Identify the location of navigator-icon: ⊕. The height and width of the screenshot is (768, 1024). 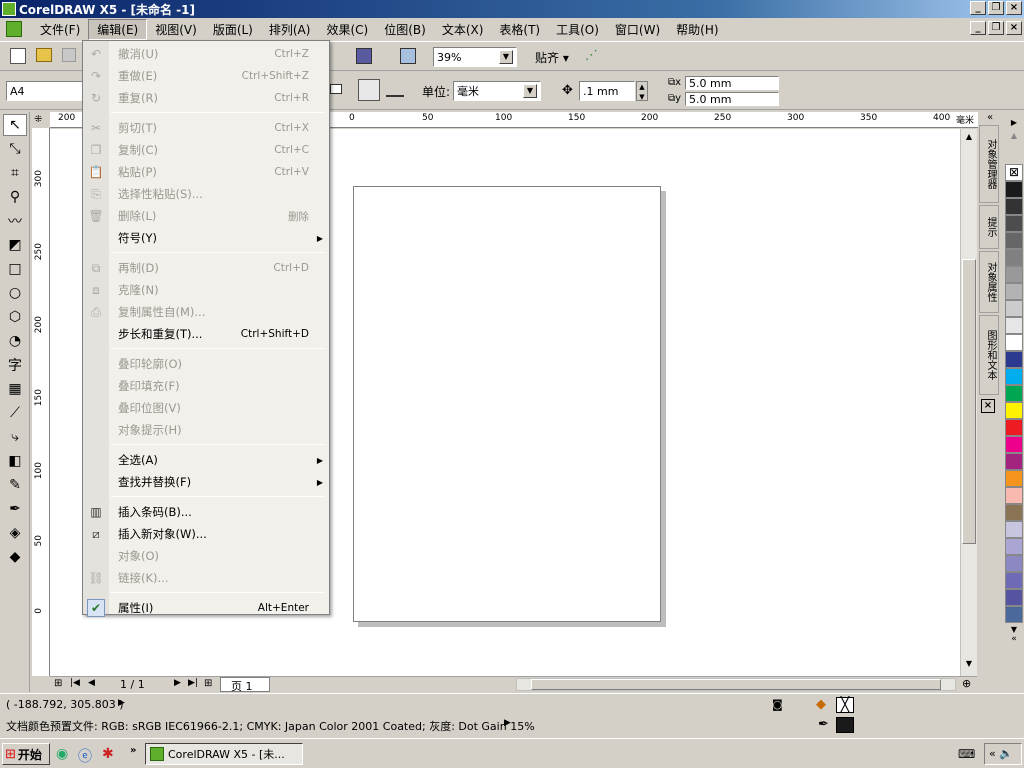
(966, 683).